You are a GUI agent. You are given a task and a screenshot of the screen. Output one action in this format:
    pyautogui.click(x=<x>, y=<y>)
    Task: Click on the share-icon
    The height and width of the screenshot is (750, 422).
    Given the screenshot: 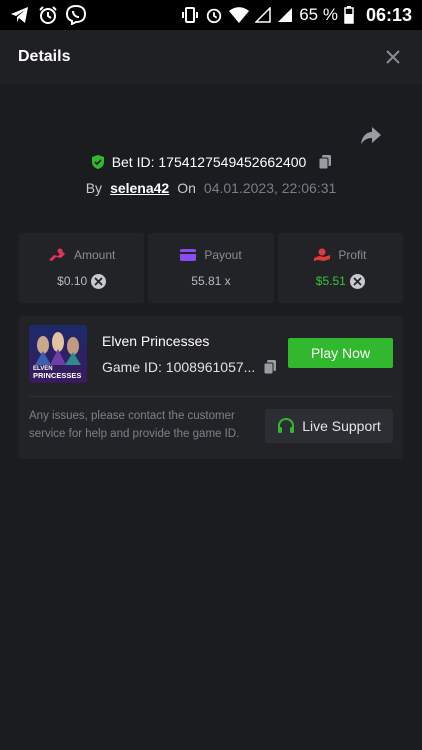 What is the action you would take?
    pyautogui.click(x=371, y=135)
    